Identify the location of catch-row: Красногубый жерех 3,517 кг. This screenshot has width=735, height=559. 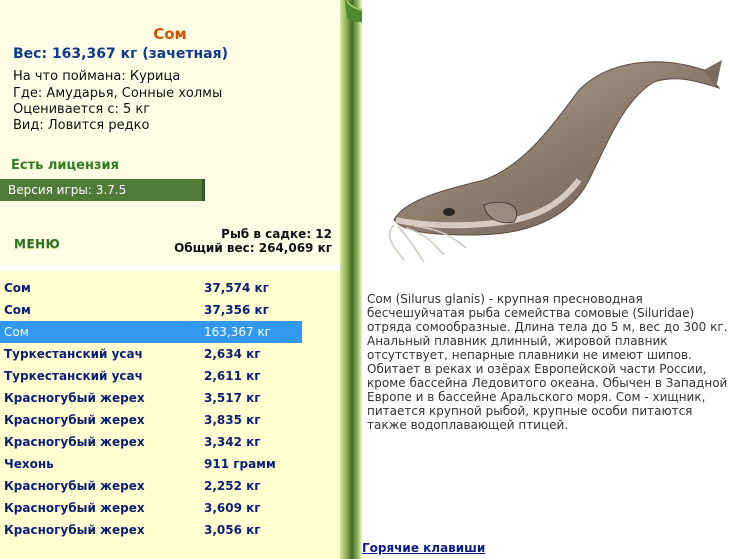
(170, 398).